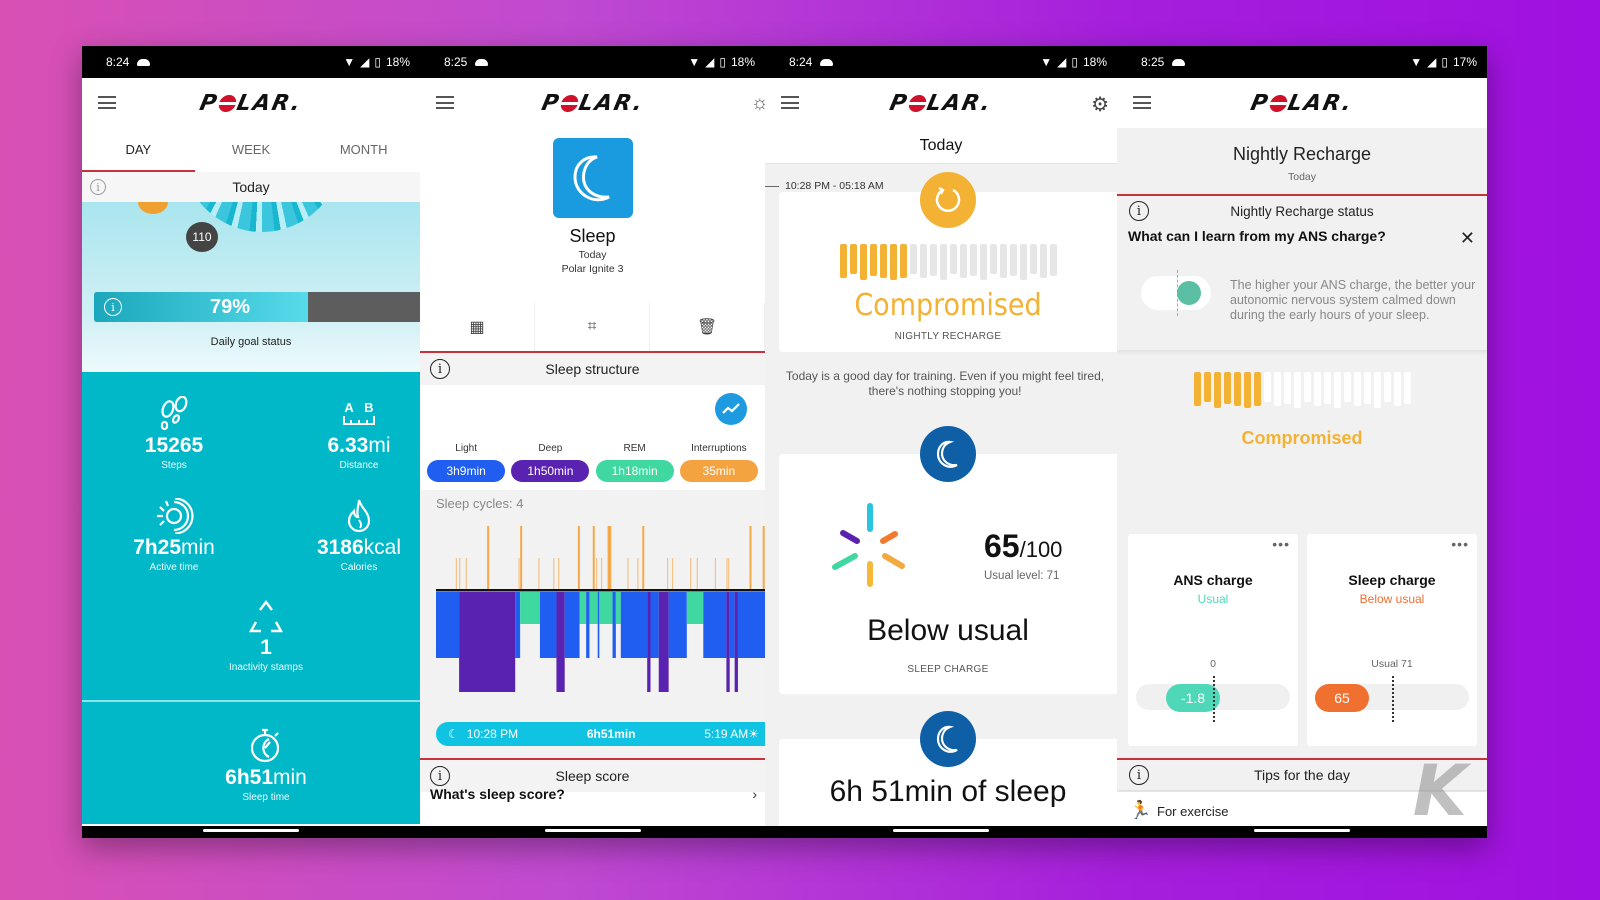  Describe the element at coordinates (266, 633) in the screenshot. I see `stat-inactivity: 1 Inactivity stamps` at that location.